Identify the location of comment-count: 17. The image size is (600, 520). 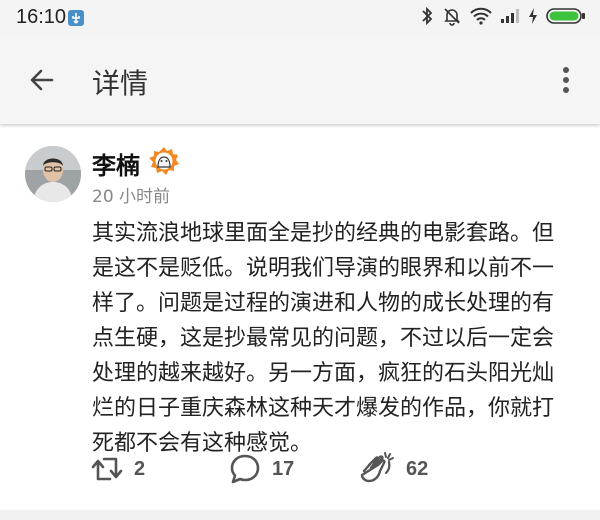
(283, 468).